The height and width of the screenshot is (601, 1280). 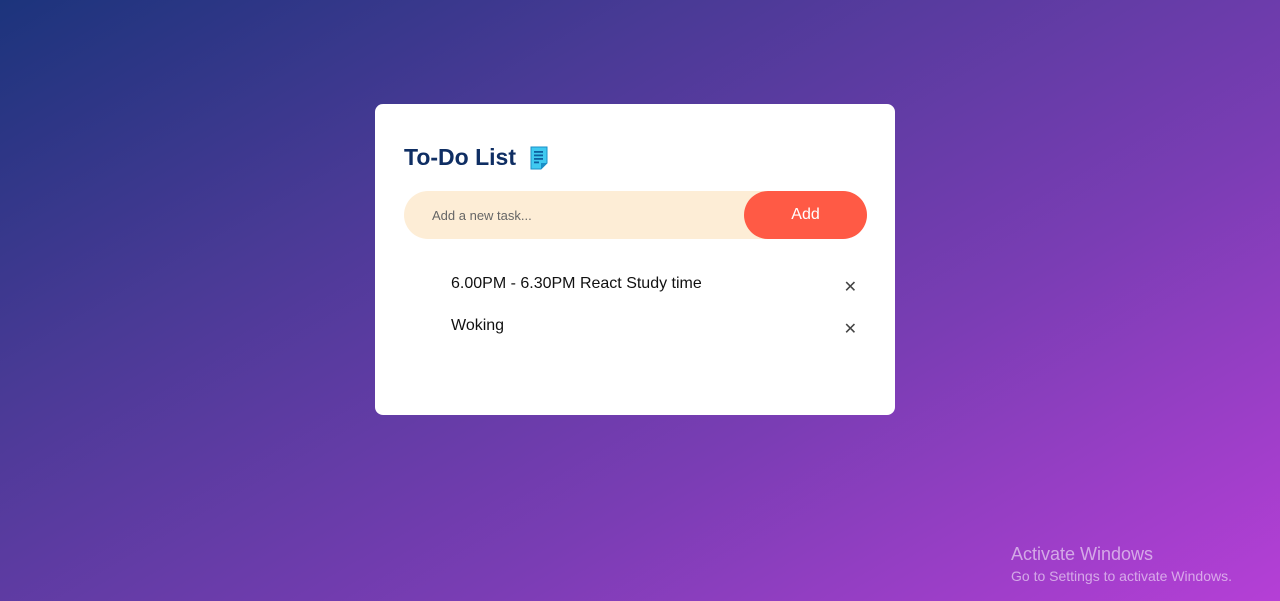 I want to click on task-text: Woking, so click(x=477, y=326).